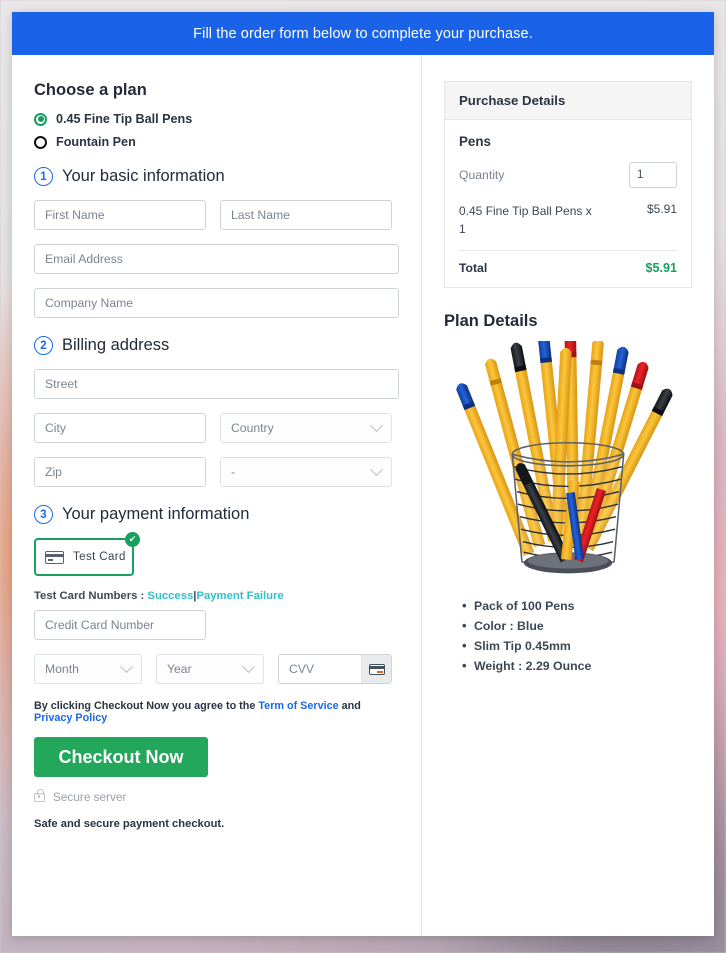 This screenshot has width=726, height=953. What do you see at coordinates (577, 605) in the screenshot?
I see `list-item: Pack of 100 Pens` at bounding box center [577, 605].